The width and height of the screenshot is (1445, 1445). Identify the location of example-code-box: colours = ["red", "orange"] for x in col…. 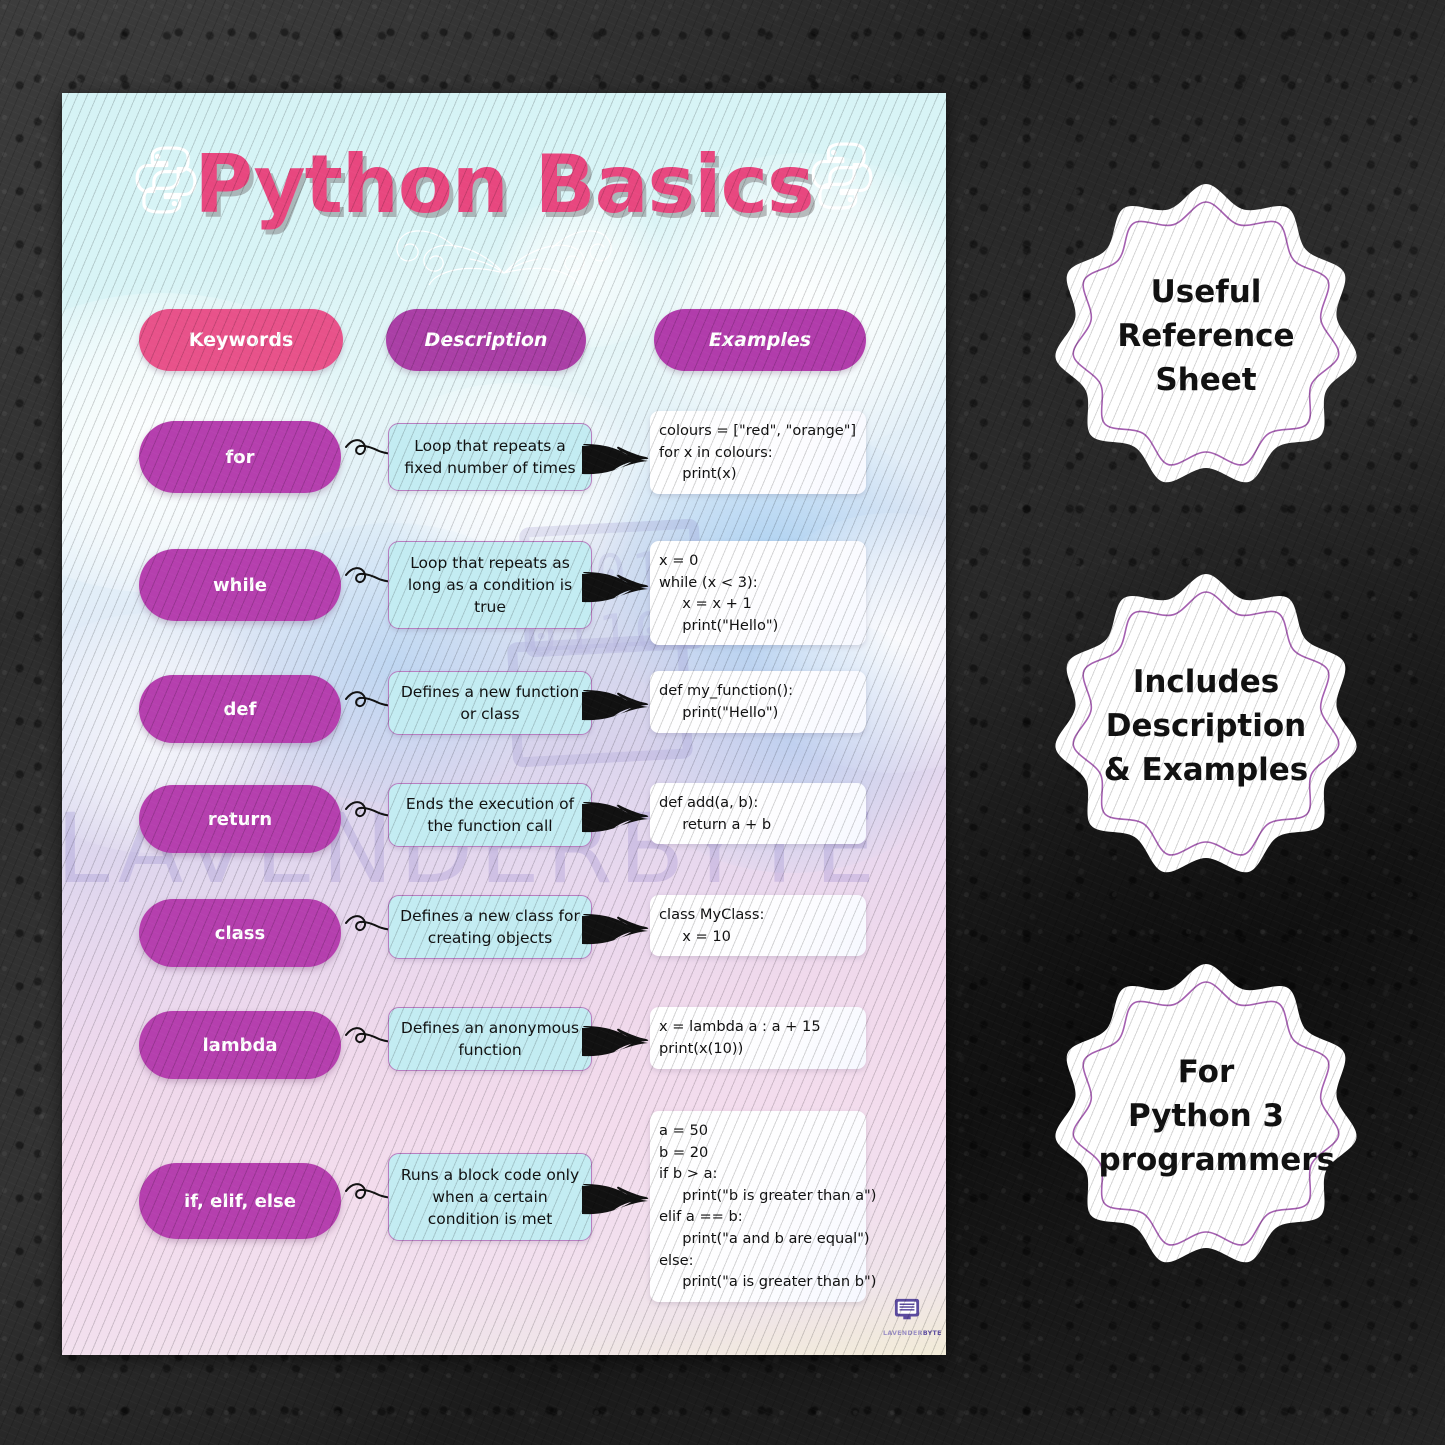
(758, 452).